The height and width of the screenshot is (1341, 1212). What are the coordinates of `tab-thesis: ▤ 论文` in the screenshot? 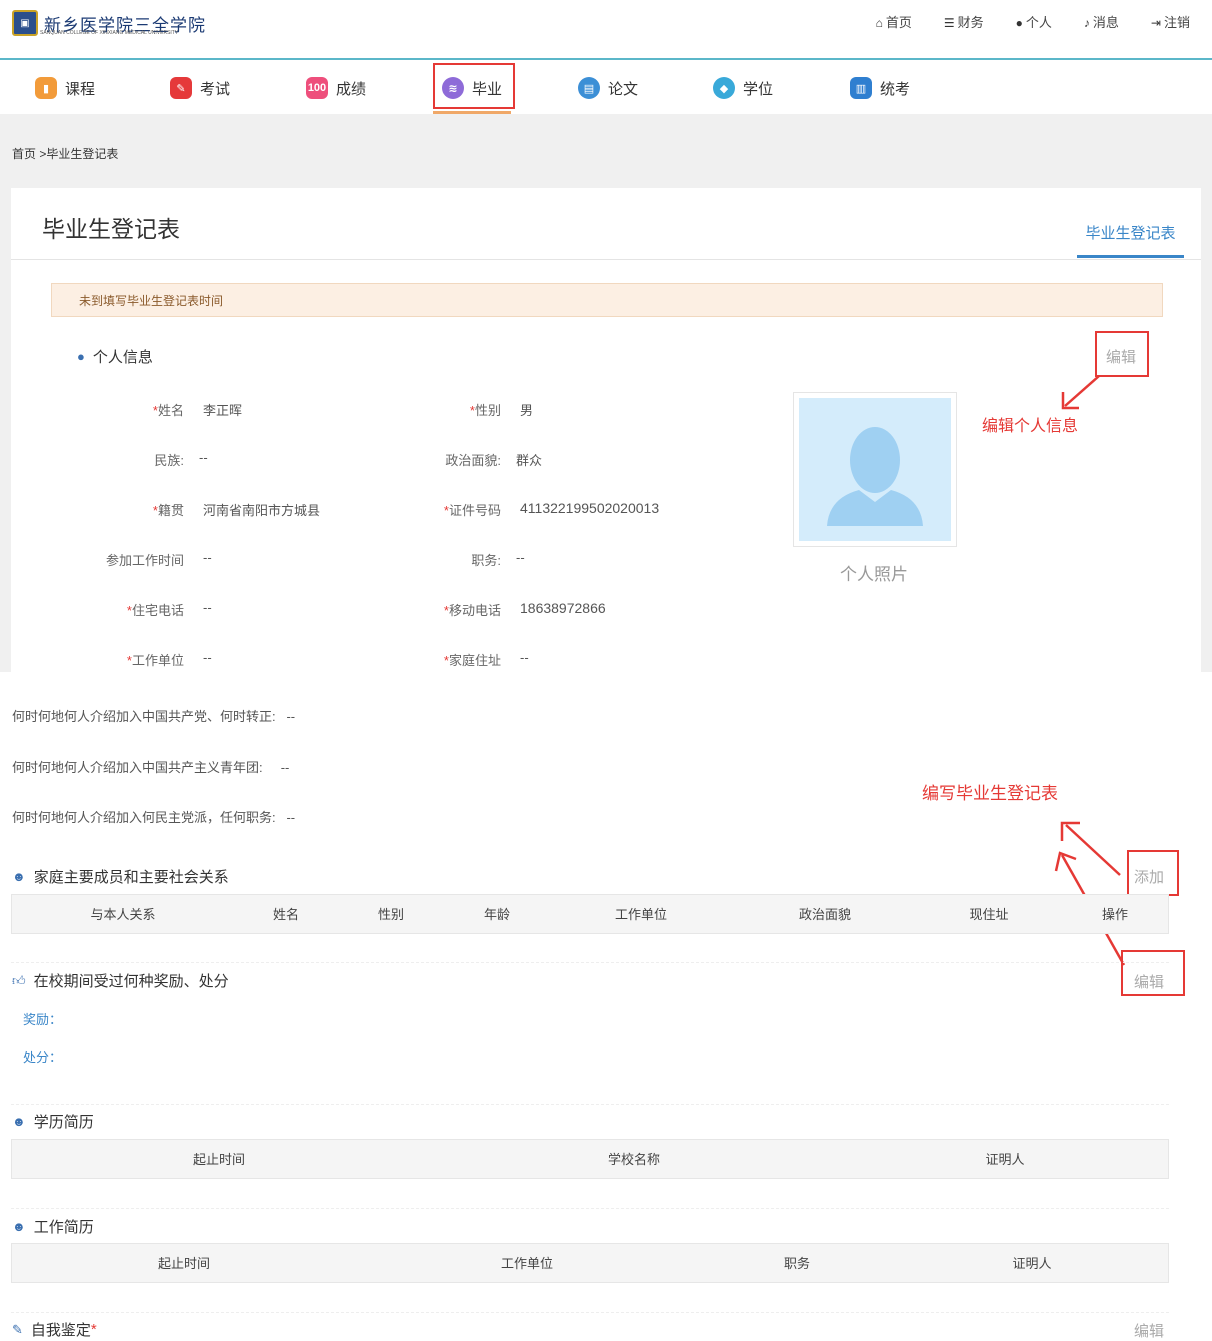 It's located at (608, 88).